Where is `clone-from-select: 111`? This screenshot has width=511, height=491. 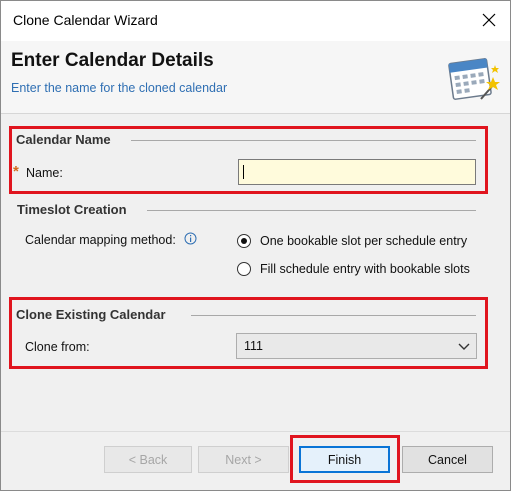 clone-from-select: 111 is located at coordinates (356, 346).